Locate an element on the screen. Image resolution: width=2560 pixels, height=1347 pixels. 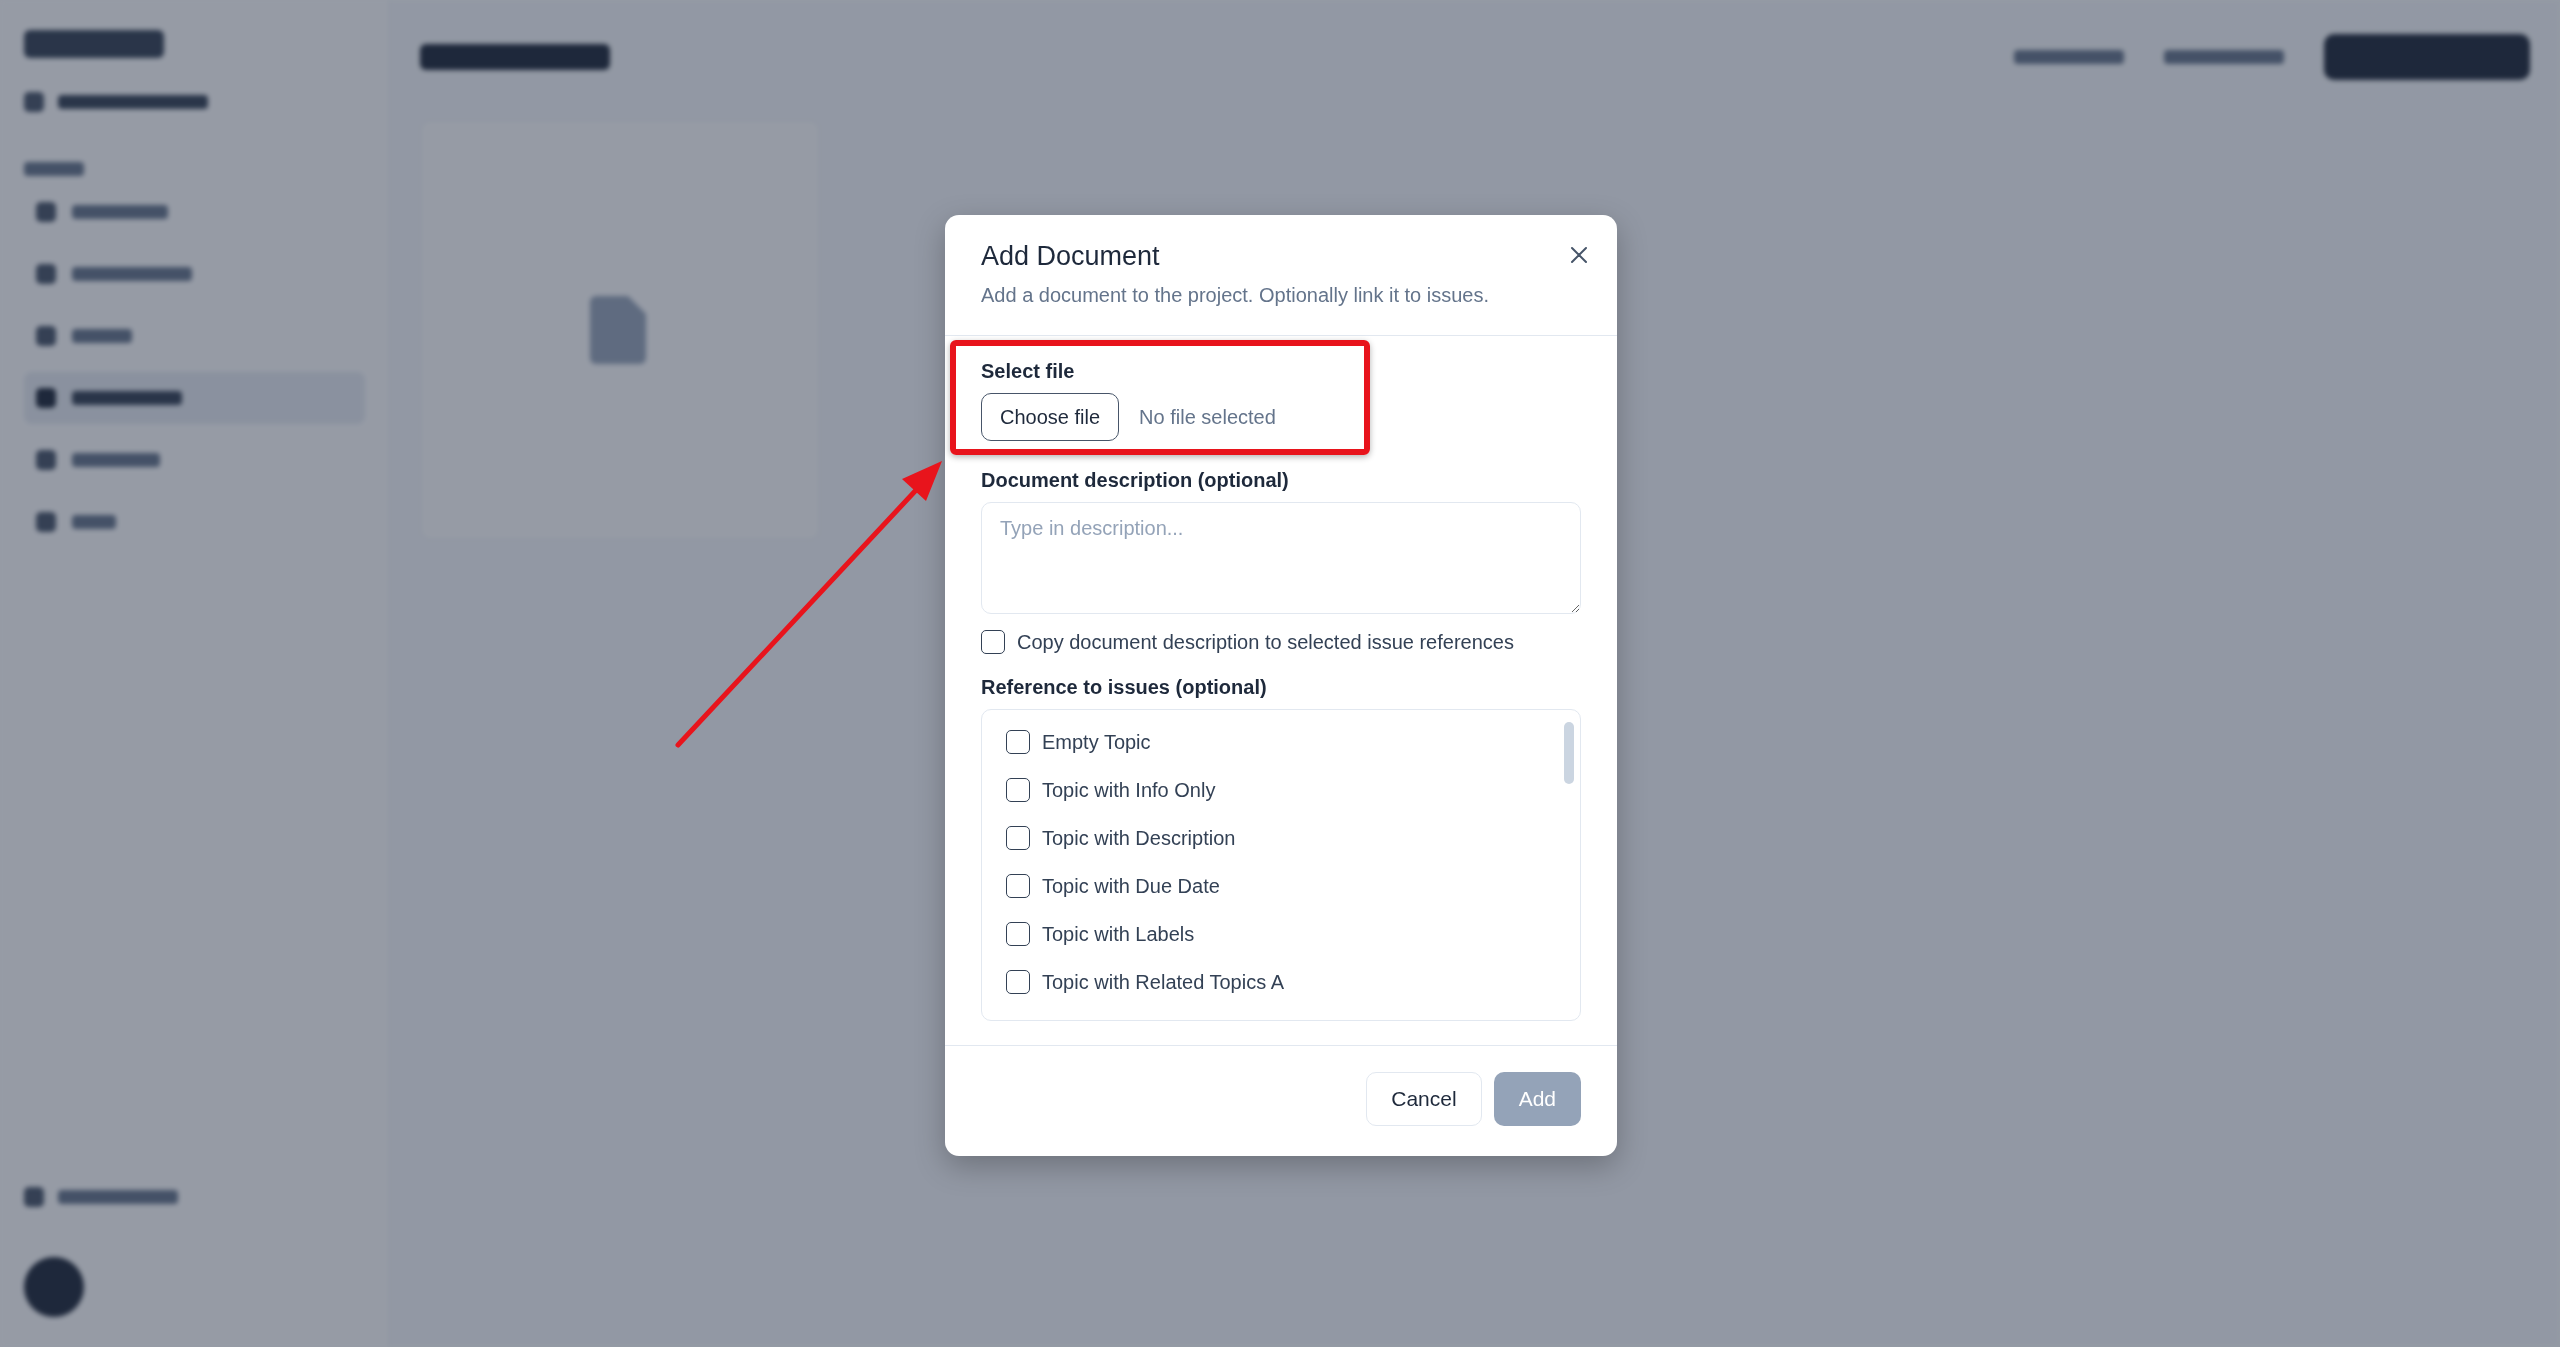
close-icon is located at coordinates (1579, 255).